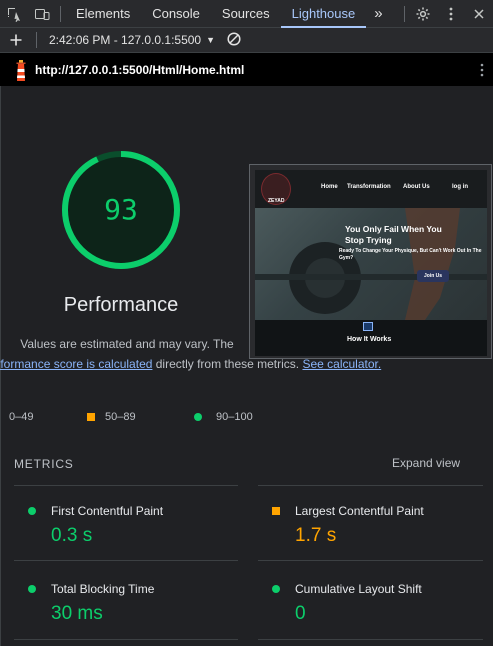 The height and width of the screenshot is (646, 493). Describe the element at coordinates (14, 14) in the screenshot. I see `inspect-element-icon` at that location.